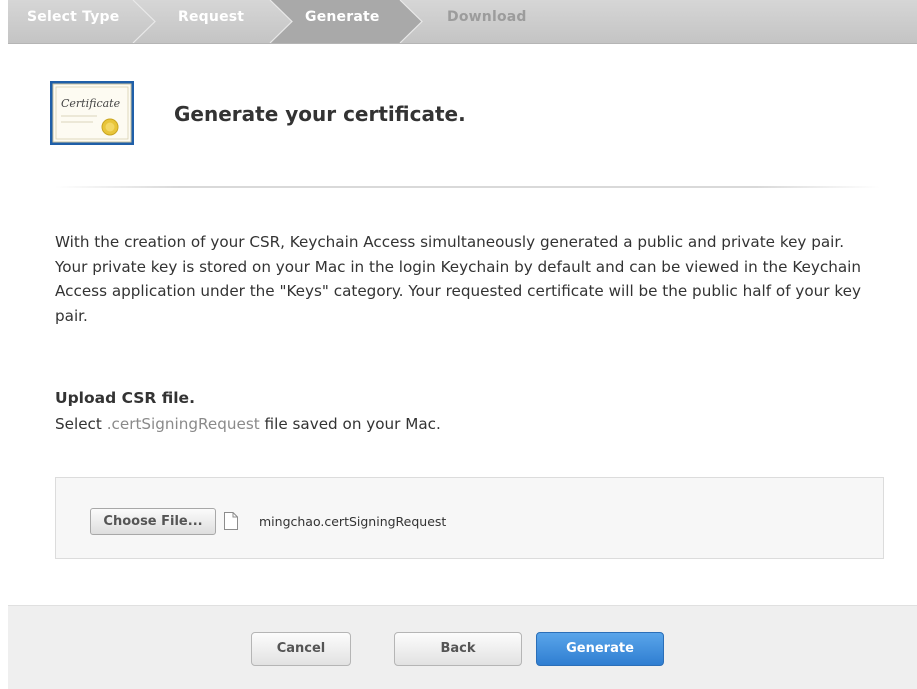 The width and height of the screenshot is (917, 689). Describe the element at coordinates (600, 649) in the screenshot. I see `generate-button: Generate` at that location.